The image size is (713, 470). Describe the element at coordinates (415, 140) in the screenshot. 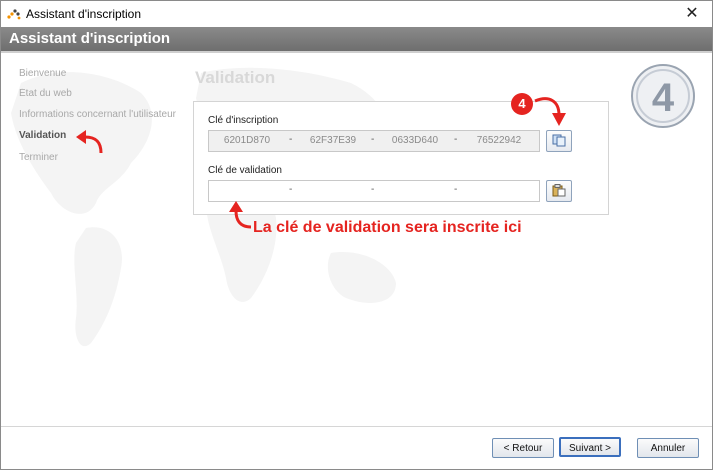

I see `registration-key-segment-3: 0633D640` at that location.